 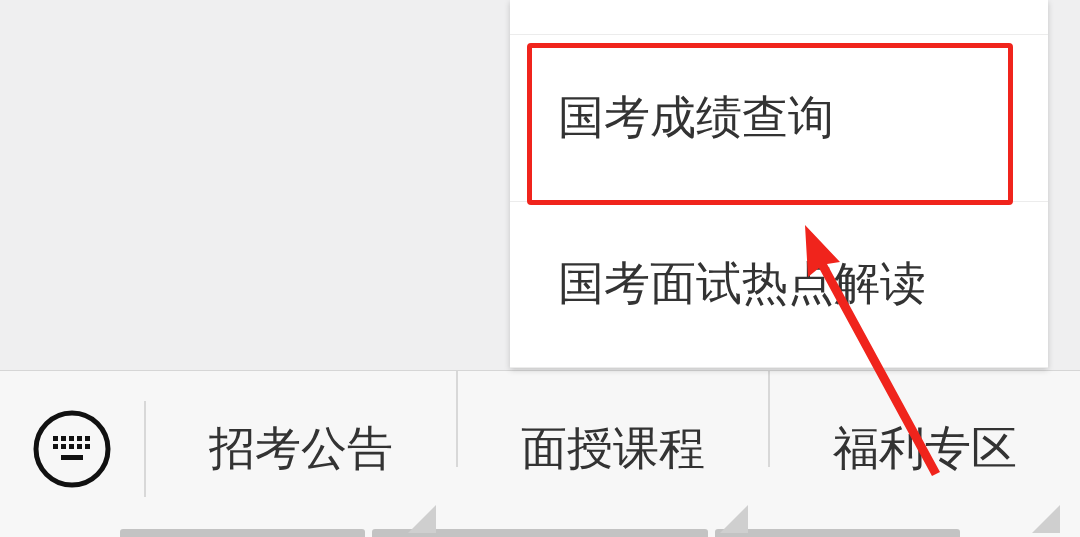 I want to click on keyboard-icon, so click(x=72, y=449).